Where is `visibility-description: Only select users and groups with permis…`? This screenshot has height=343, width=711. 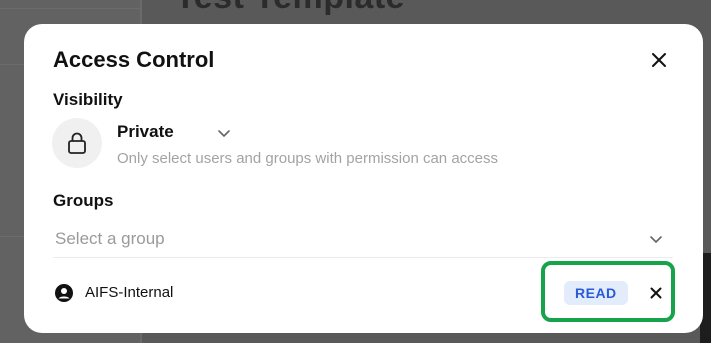 visibility-description: Only select users and groups with permis… is located at coordinates (308, 158).